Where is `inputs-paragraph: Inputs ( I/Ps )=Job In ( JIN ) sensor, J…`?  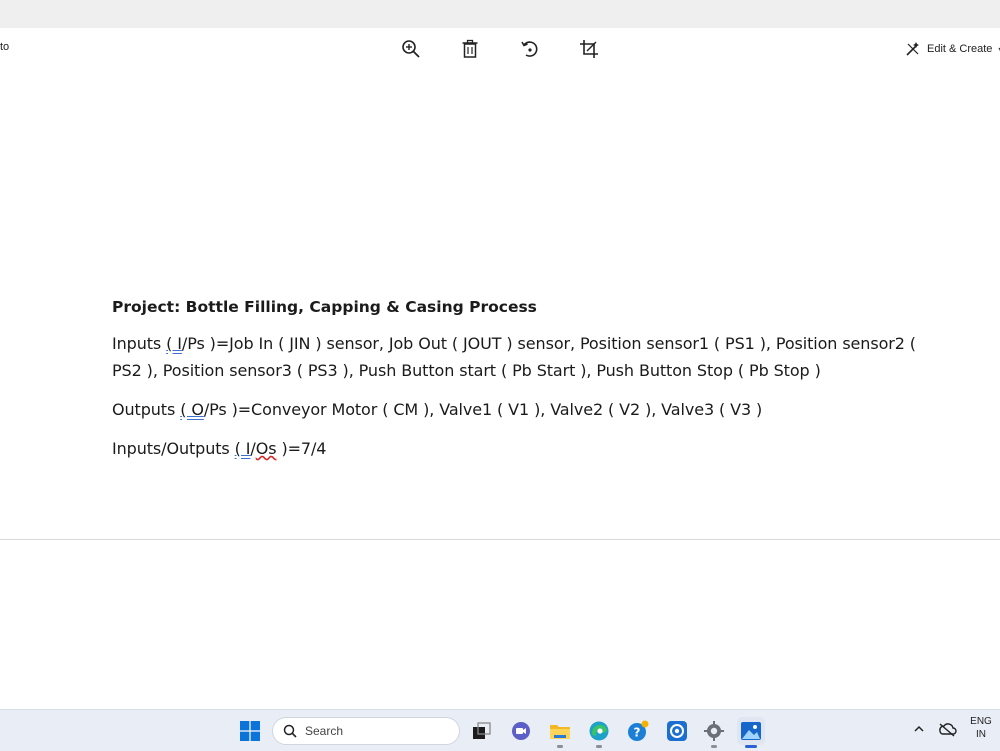
inputs-paragraph: Inputs ( I/Ps )=Job In ( JIN ) sensor, J… is located at coordinates (527, 357).